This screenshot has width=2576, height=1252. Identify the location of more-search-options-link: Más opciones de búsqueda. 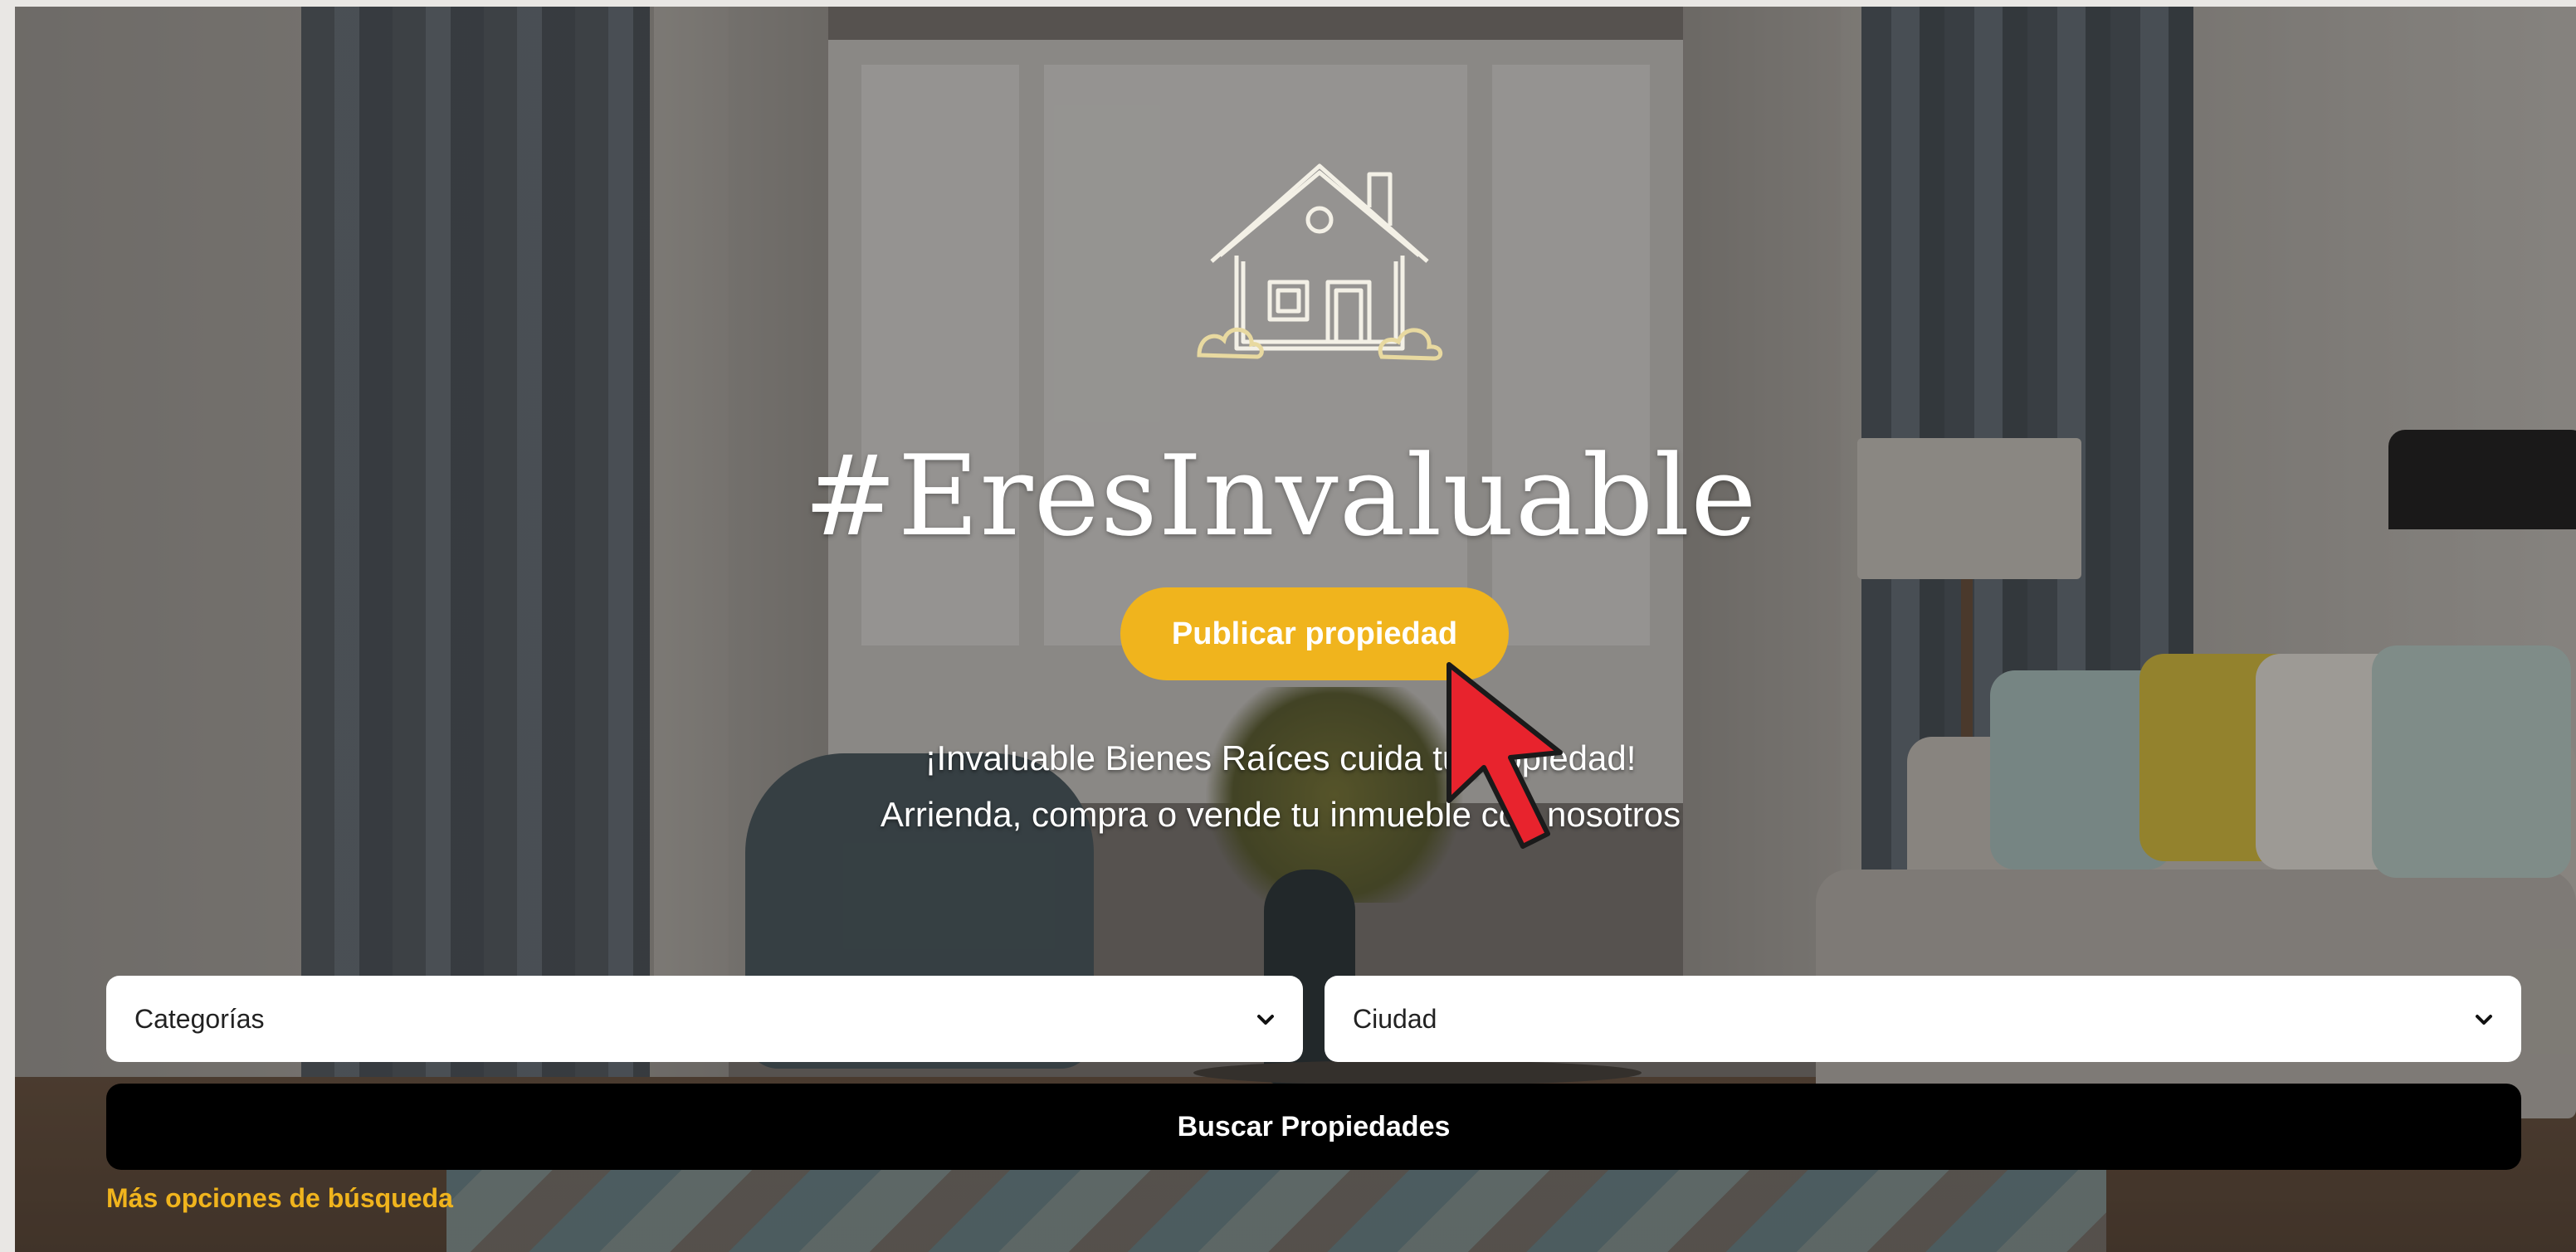
(280, 1199).